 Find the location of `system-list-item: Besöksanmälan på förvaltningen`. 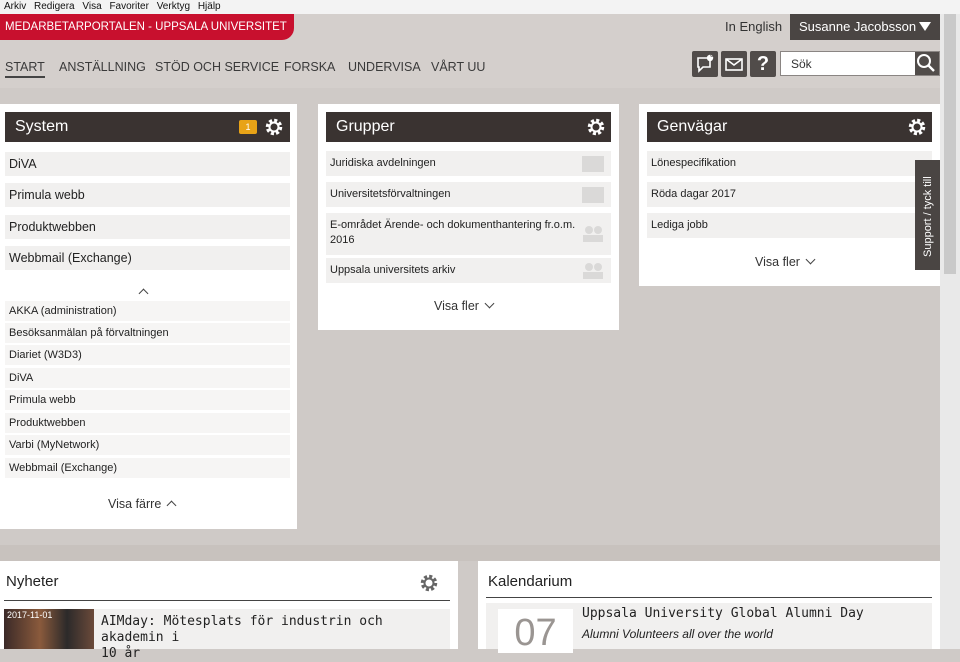

system-list-item: Besöksanmälan på förvaltningen is located at coordinates (147, 333).